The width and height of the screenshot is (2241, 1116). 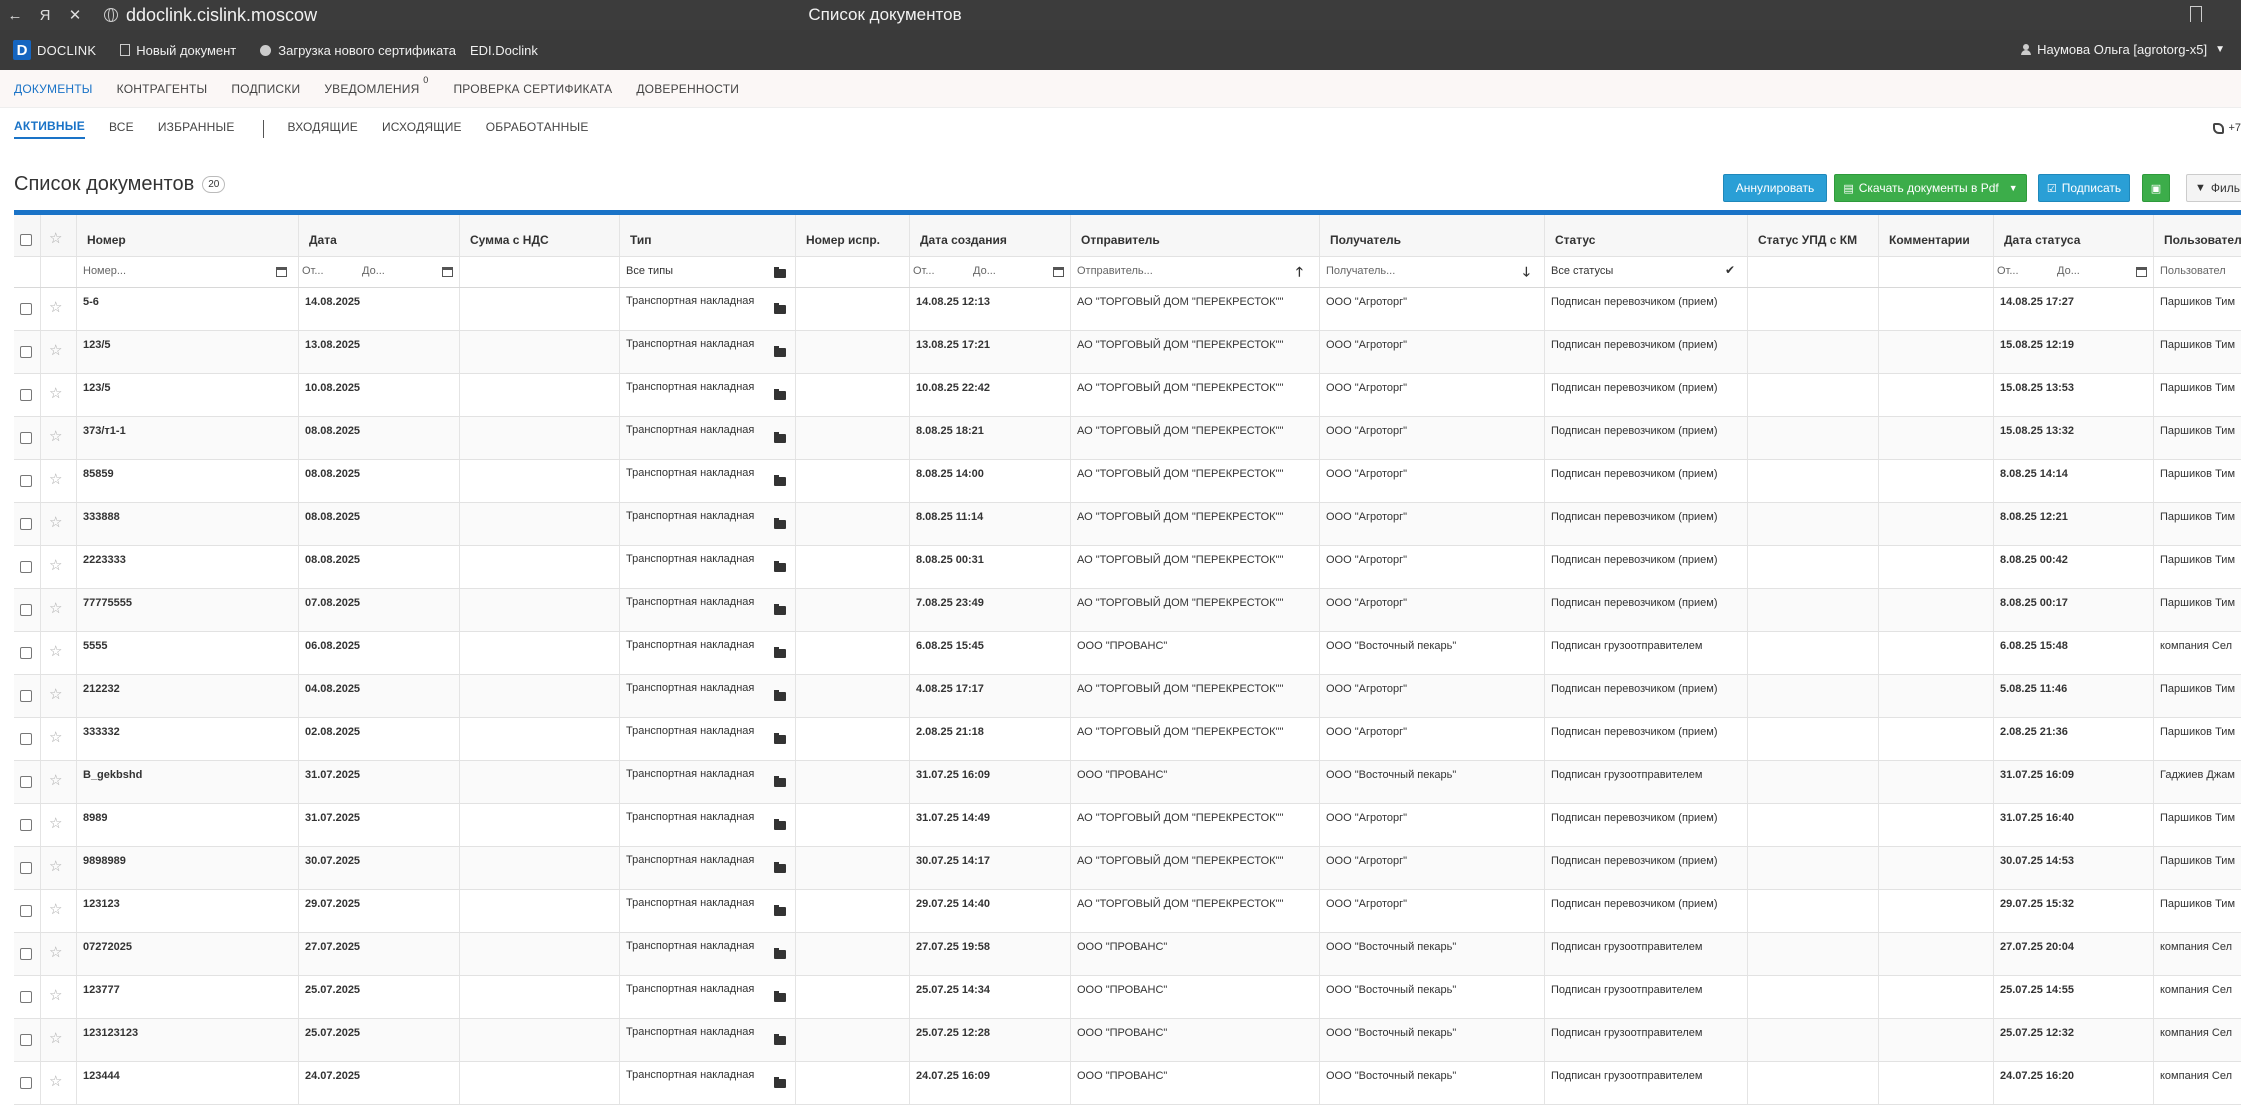 What do you see at coordinates (49, 129) in the screenshot?
I see `tab-active: АКТИВНЫЕ` at bounding box center [49, 129].